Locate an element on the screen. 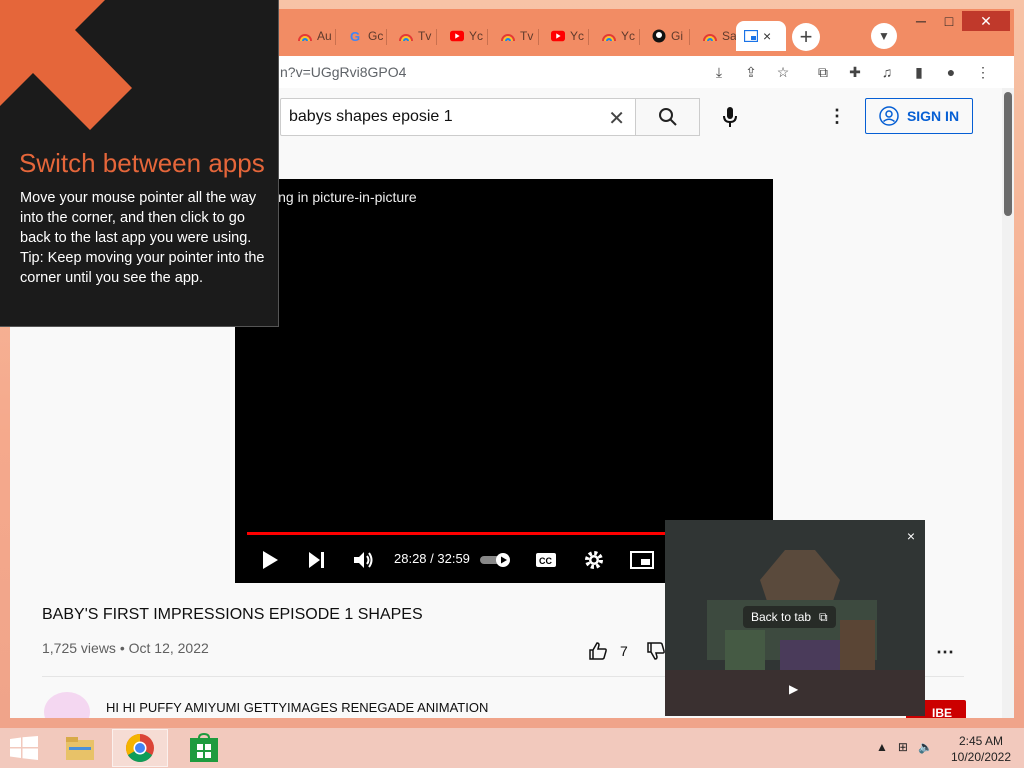  profile-icon: ● is located at coordinates (951, 72).